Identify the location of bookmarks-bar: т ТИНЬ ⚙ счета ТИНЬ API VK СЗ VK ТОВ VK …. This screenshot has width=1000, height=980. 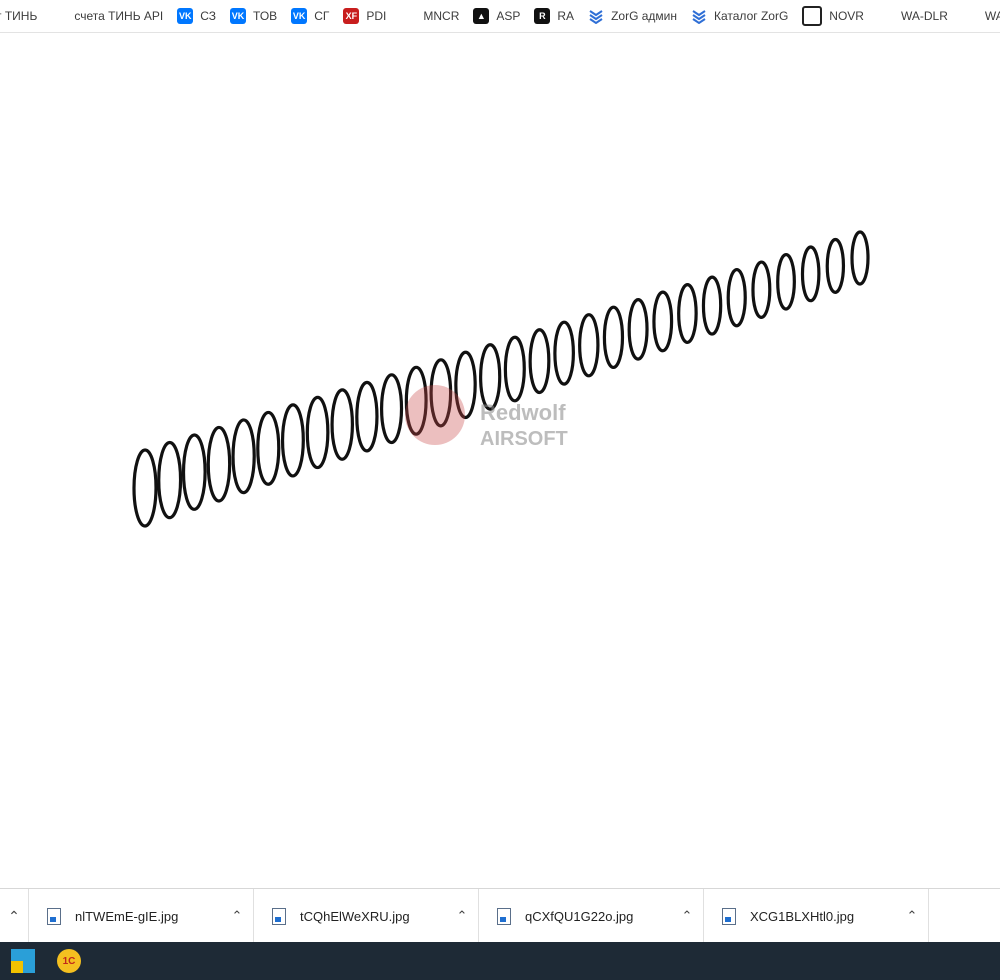
(500, 16).